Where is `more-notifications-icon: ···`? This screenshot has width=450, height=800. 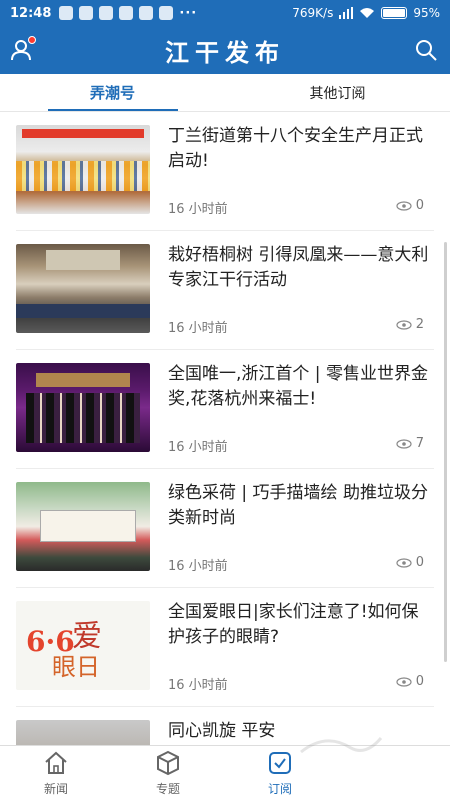
more-notifications-icon: ··· is located at coordinates (188, 13).